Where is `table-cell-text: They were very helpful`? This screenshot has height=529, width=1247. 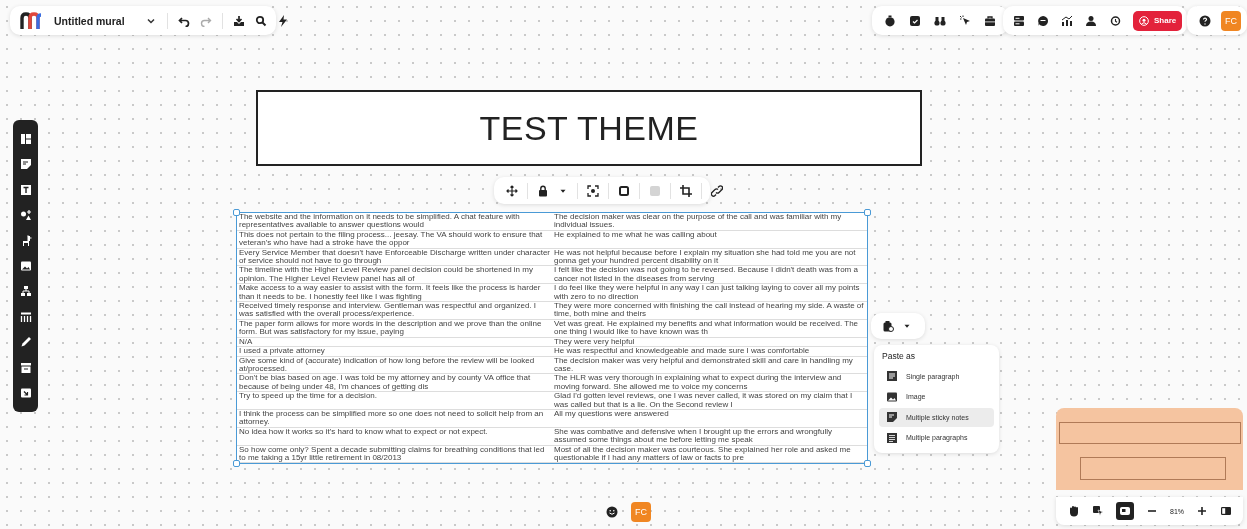
table-cell-text: They were very helpful is located at coordinates (594, 342).